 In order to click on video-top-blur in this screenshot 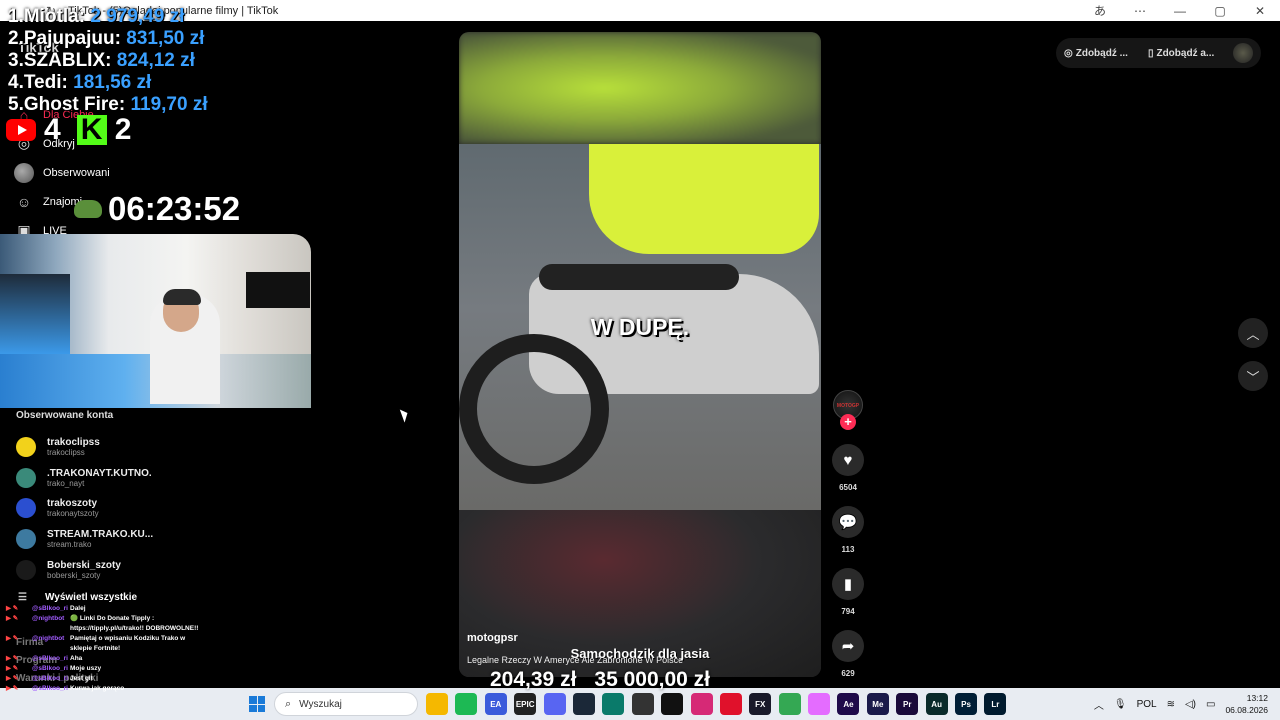, I will do `click(640, 88)`.